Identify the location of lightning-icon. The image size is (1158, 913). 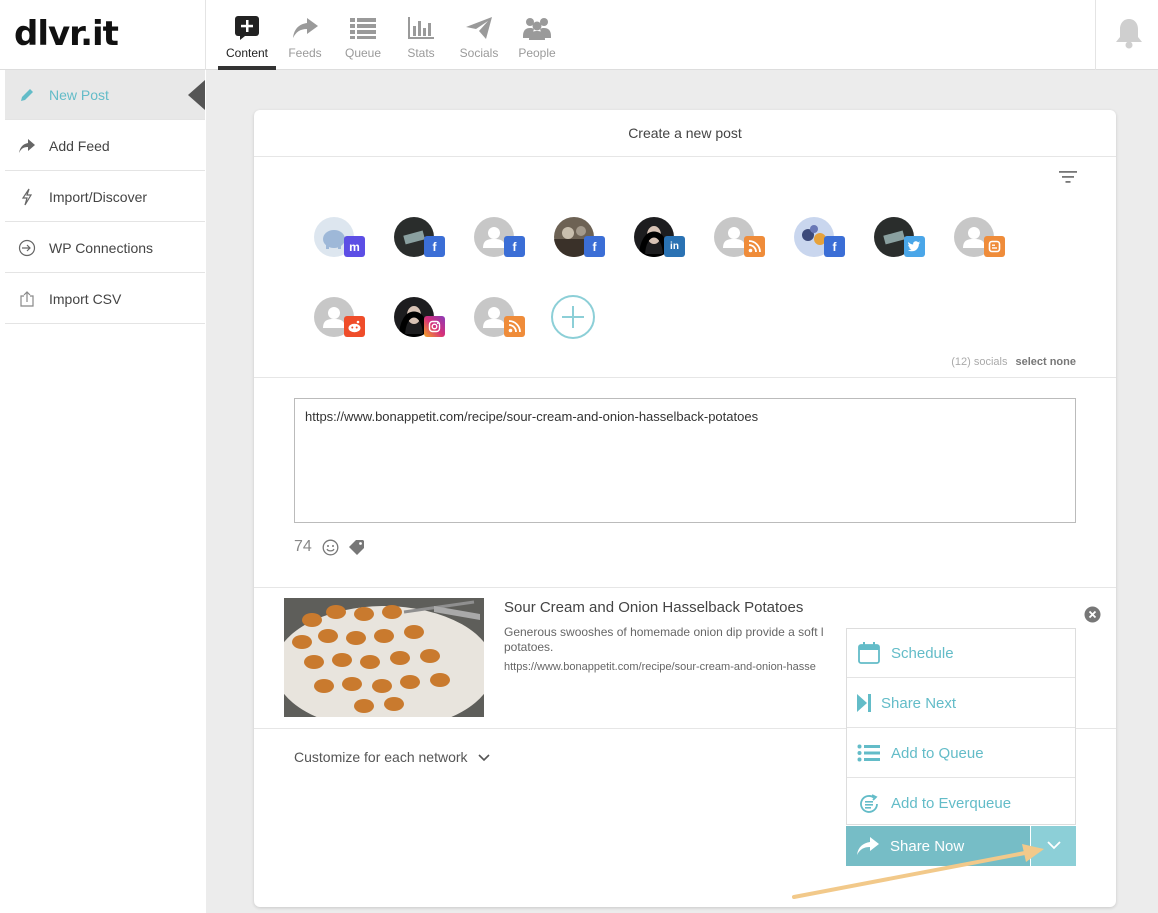
(27, 197).